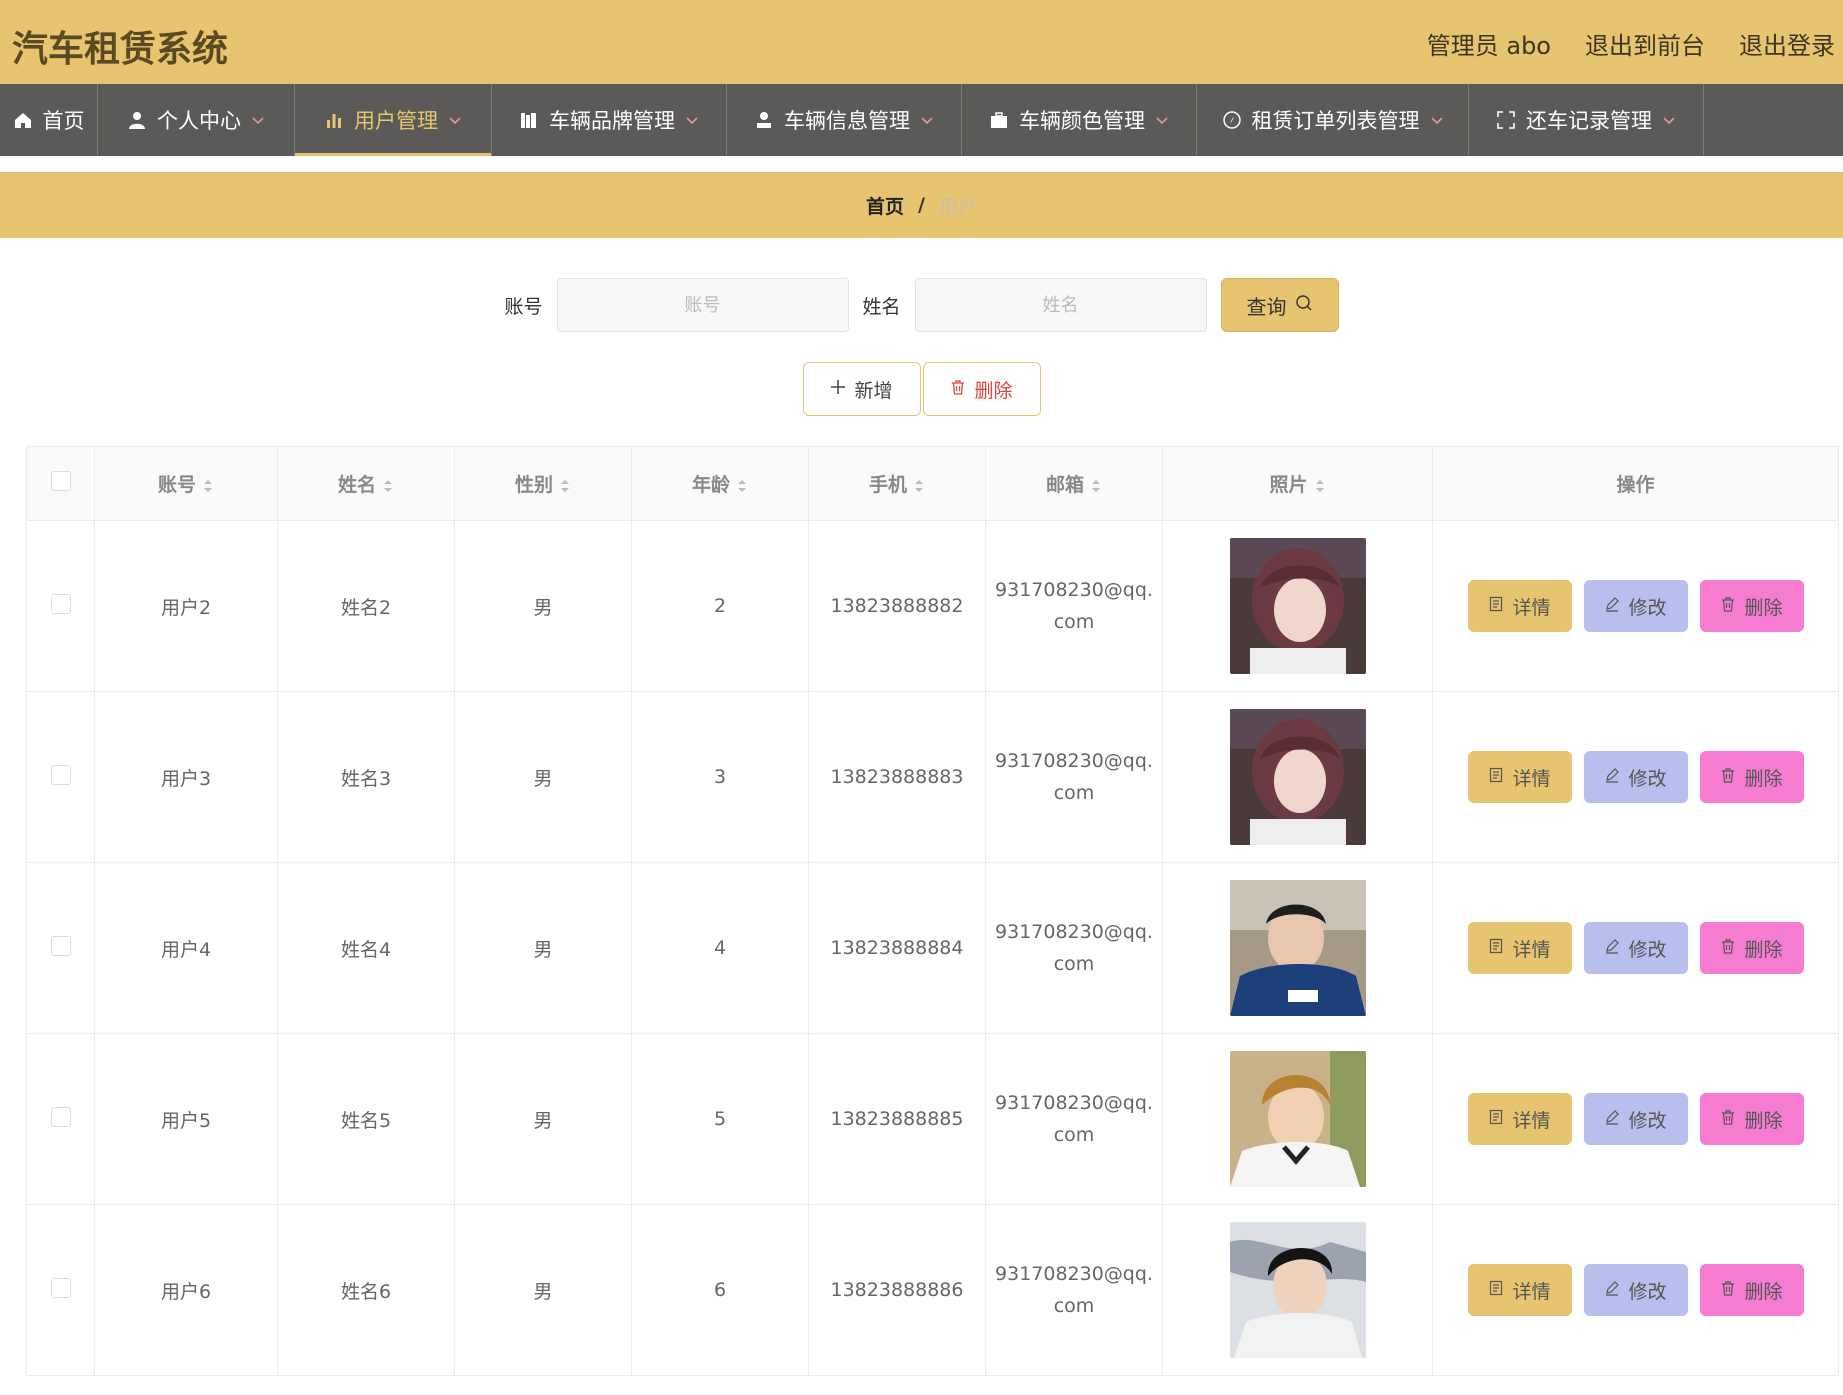 The height and width of the screenshot is (1395, 1843). What do you see at coordinates (196, 120) in the screenshot?
I see `nav-item-personal-center: 个人中心` at bounding box center [196, 120].